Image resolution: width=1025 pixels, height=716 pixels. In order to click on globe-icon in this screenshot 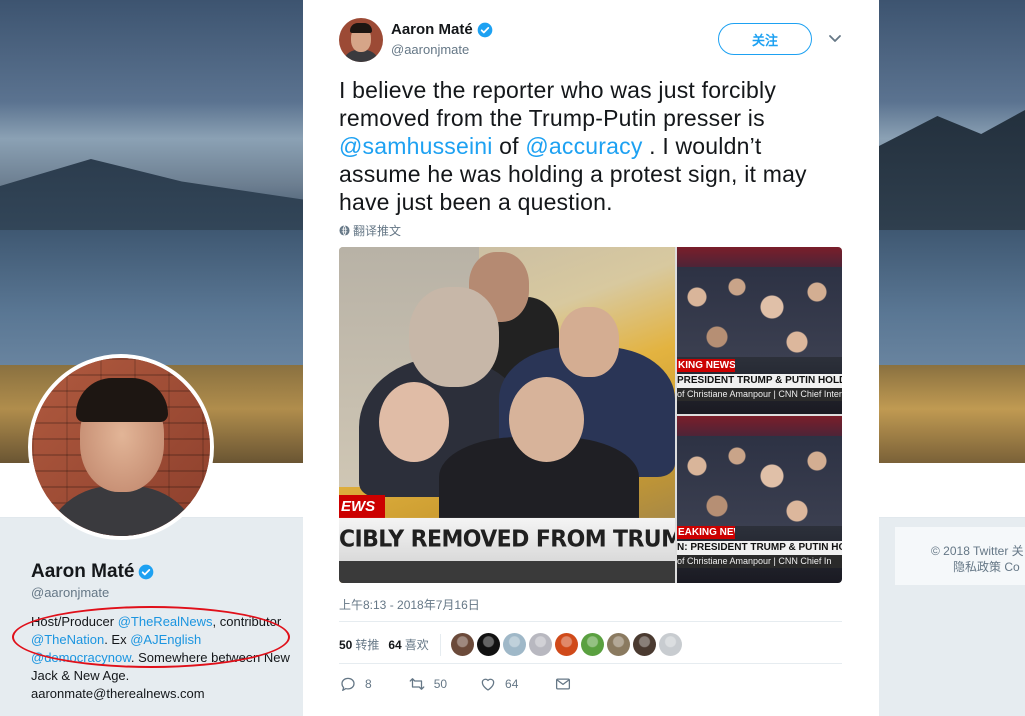, I will do `click(344, 230)`.